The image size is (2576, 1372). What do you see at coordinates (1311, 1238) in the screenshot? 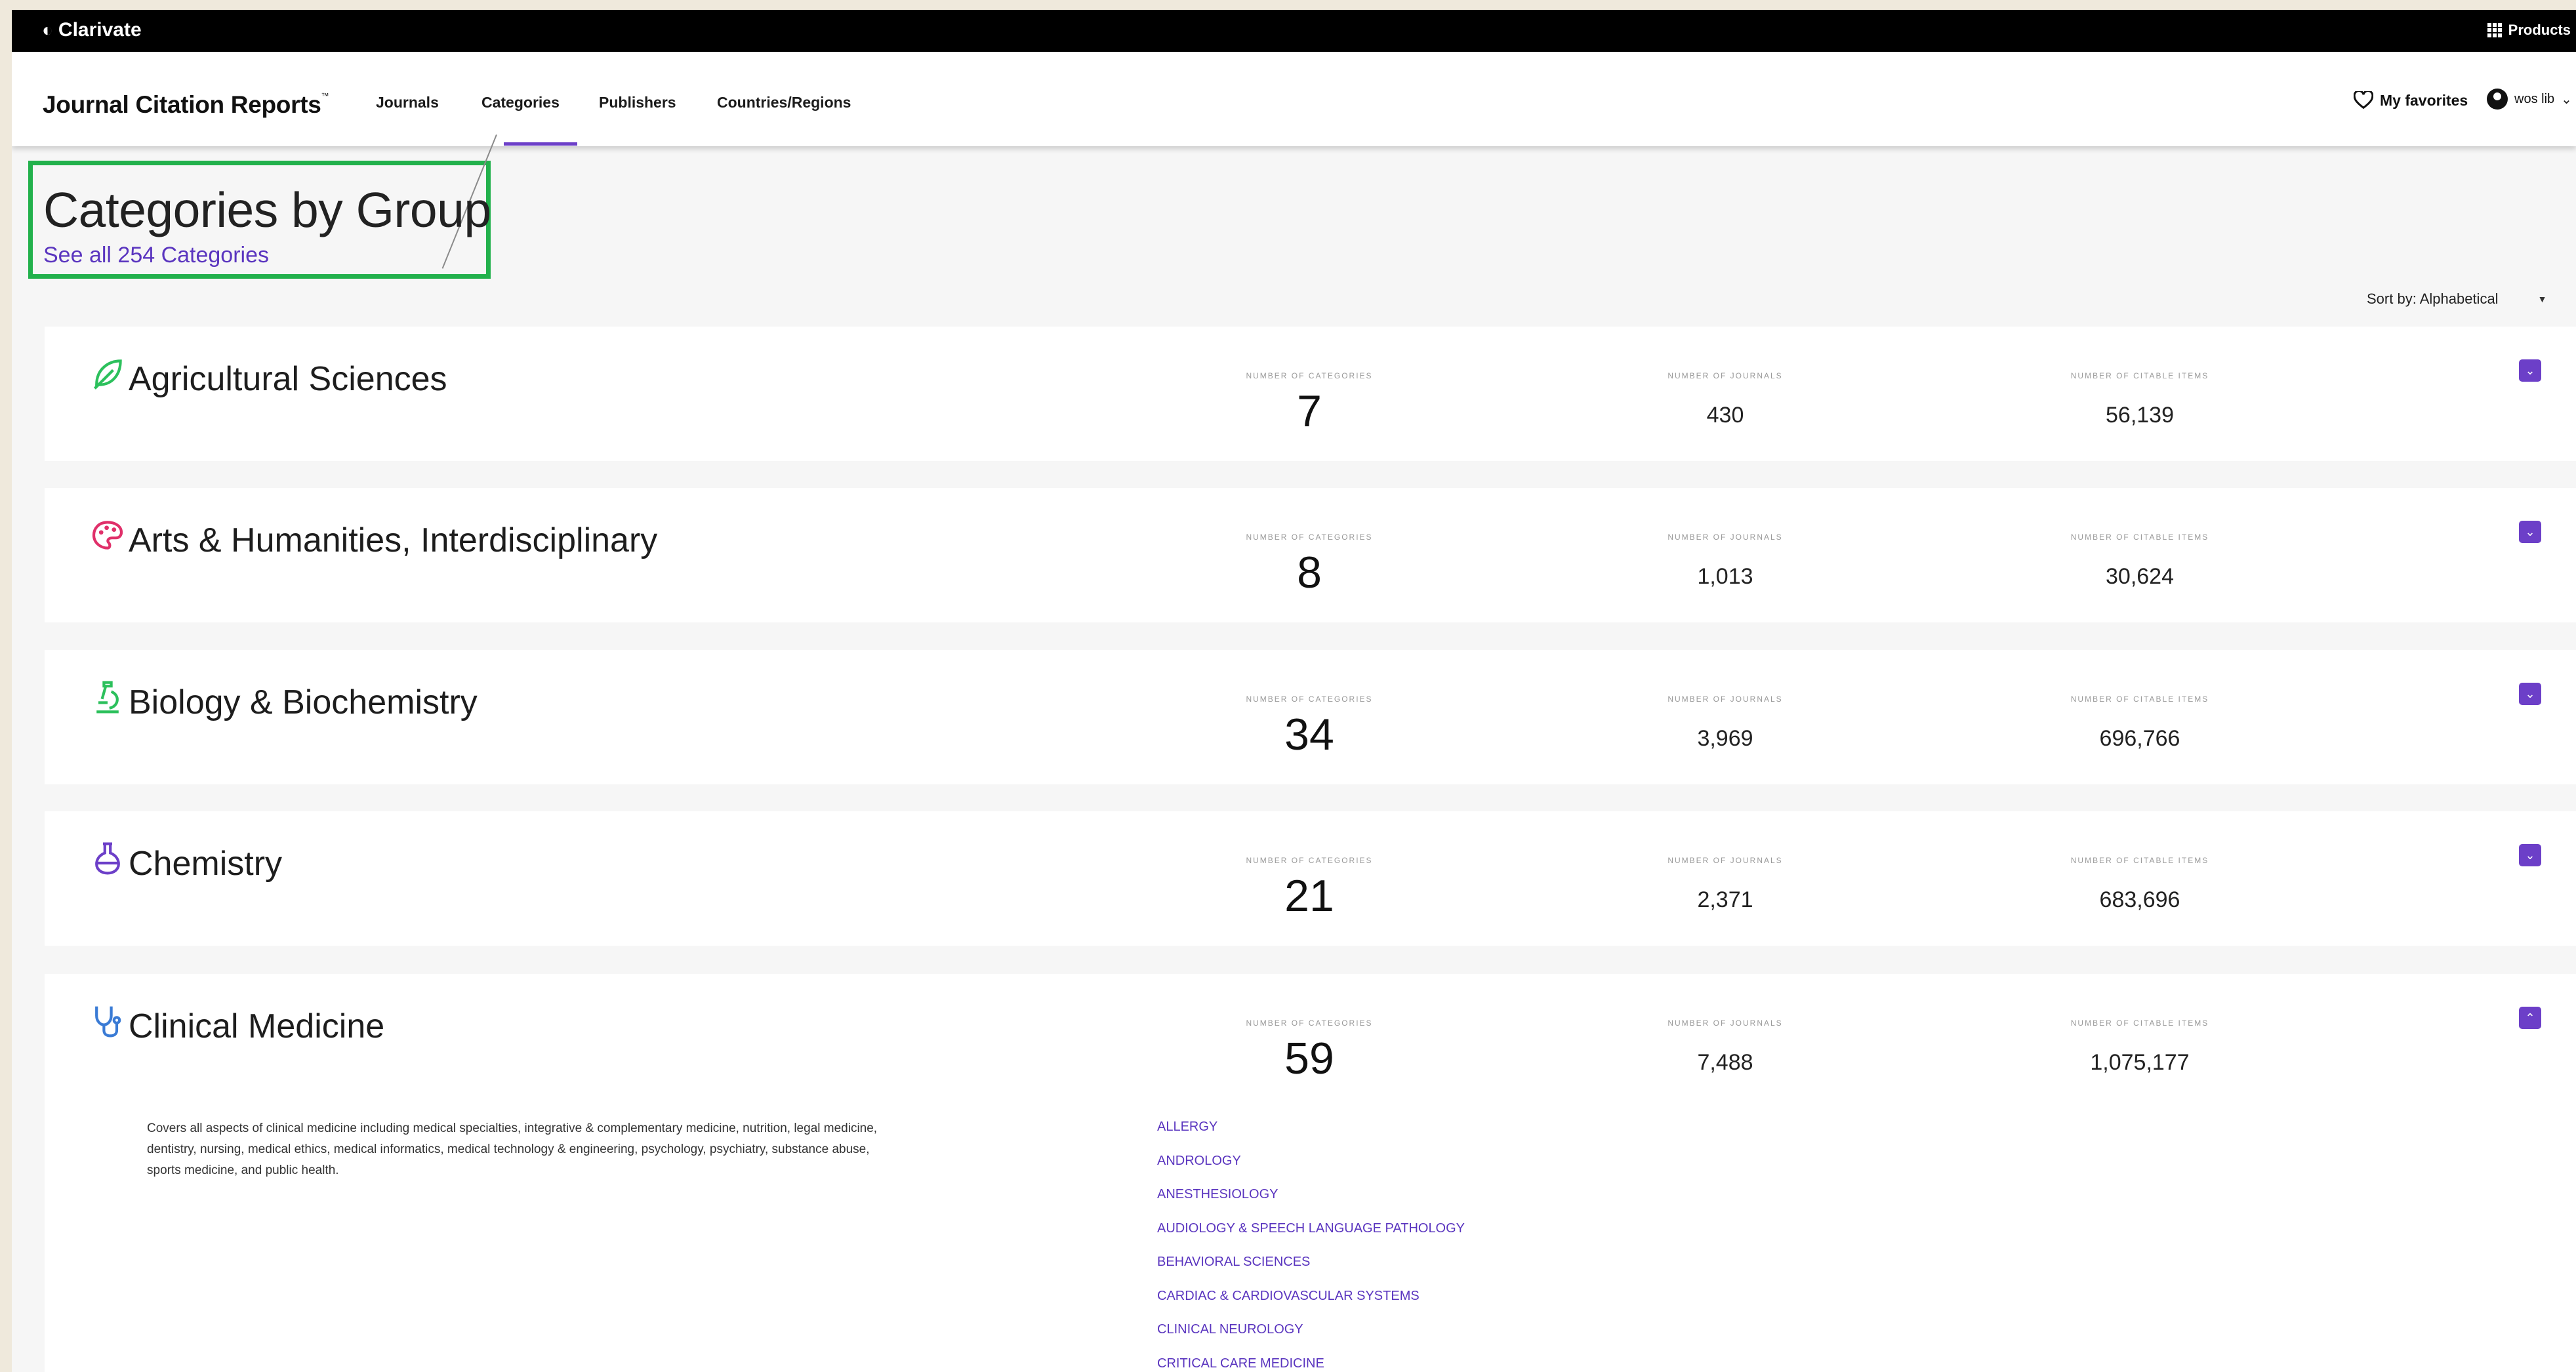
I see `category-link: AUDIOLOGY & SPEECH LANGUAGE PATHOLOGY` at bounding box center [1311, 1238].